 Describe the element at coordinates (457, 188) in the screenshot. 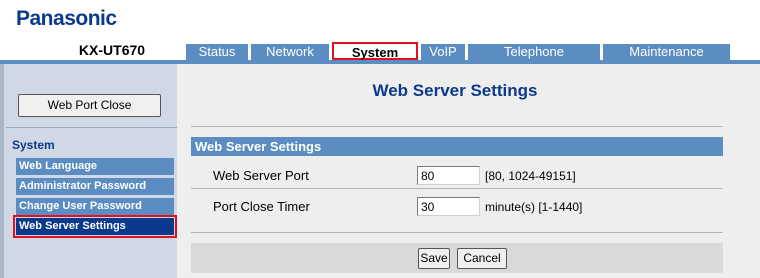

I see `row-divider` at that location.